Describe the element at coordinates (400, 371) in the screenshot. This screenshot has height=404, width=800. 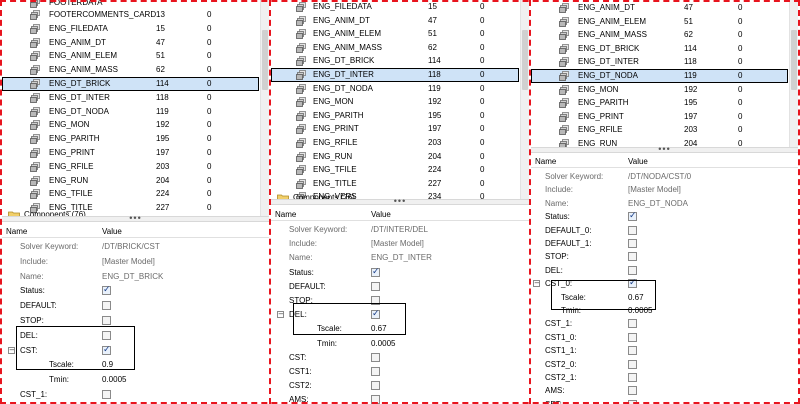
I see `property-row: CST1:` at that location.